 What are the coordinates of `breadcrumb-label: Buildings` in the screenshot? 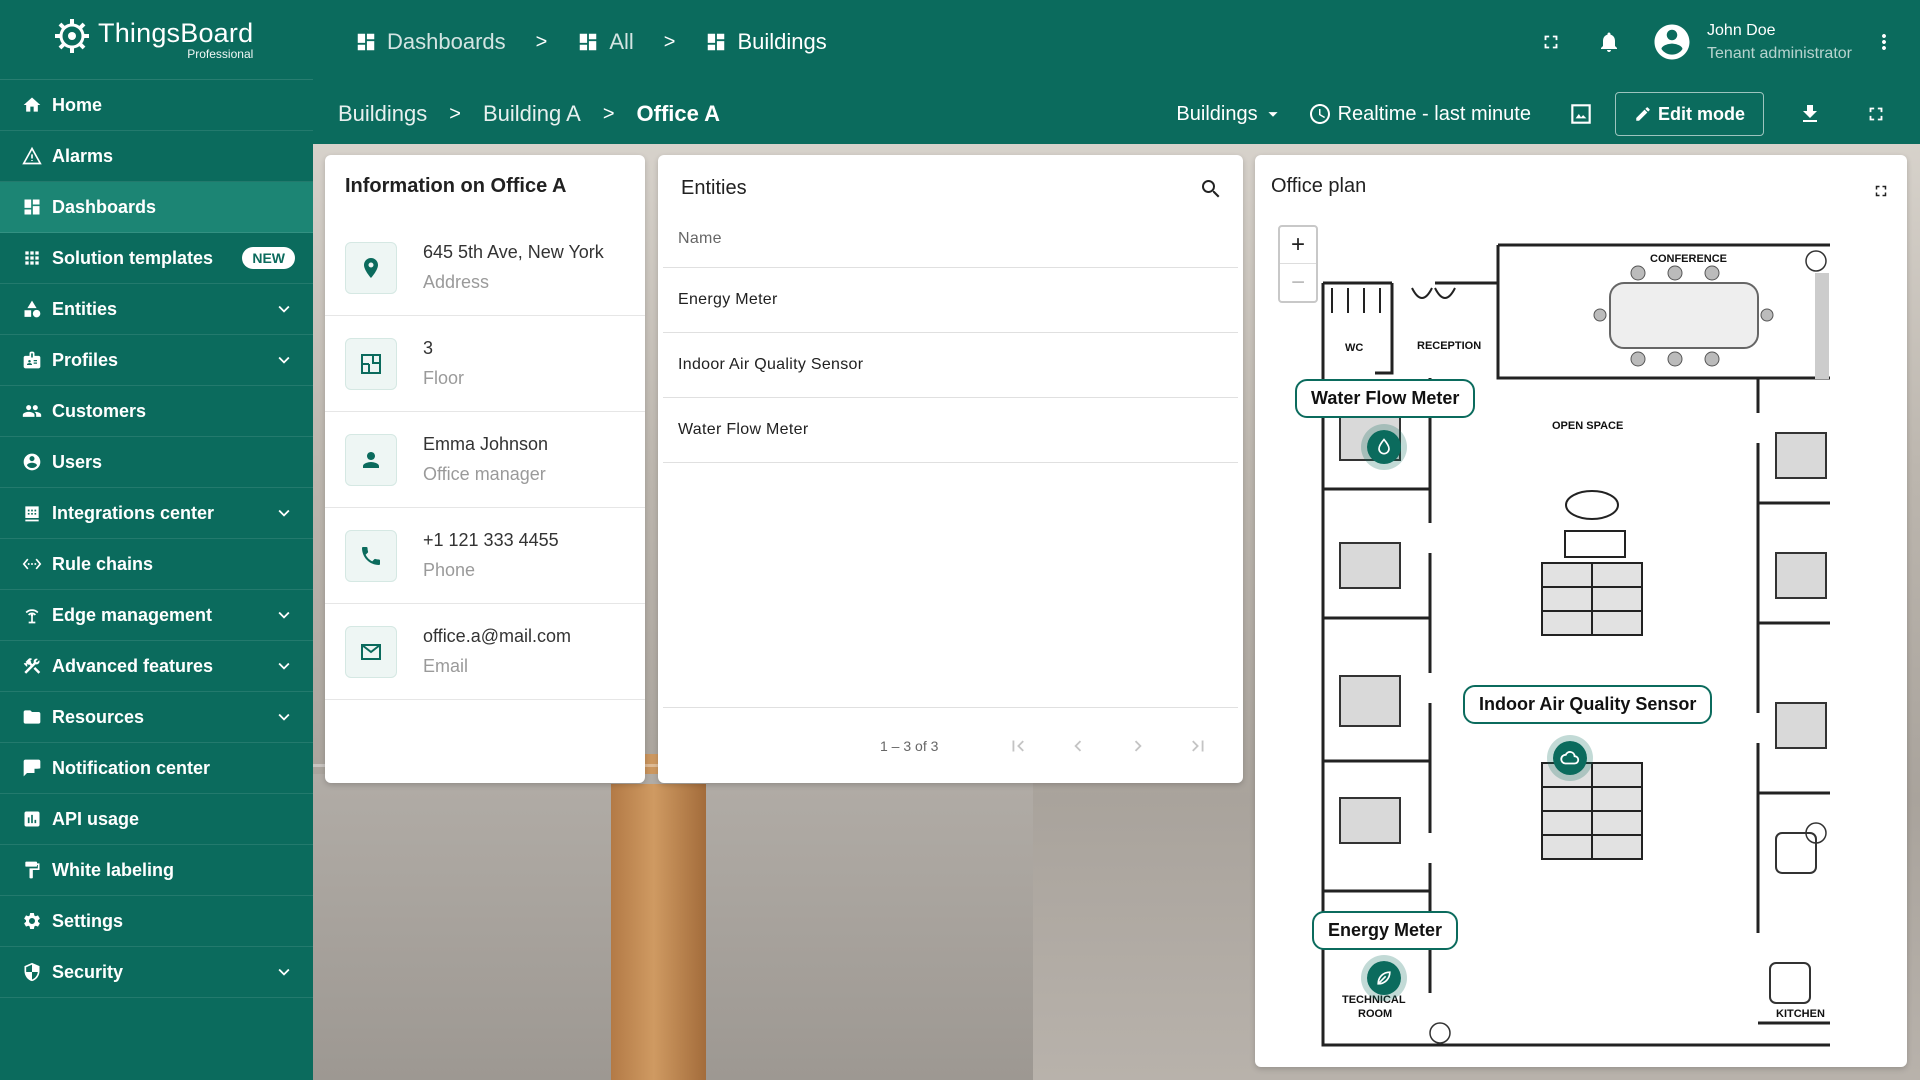 It's located at (782, 41).